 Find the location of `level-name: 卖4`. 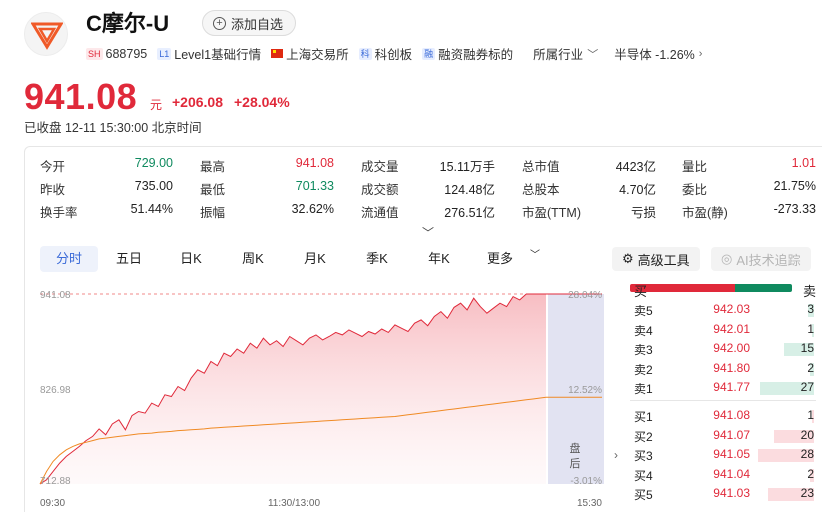

level-name: 卖4 is located at coordinates (643, 330).